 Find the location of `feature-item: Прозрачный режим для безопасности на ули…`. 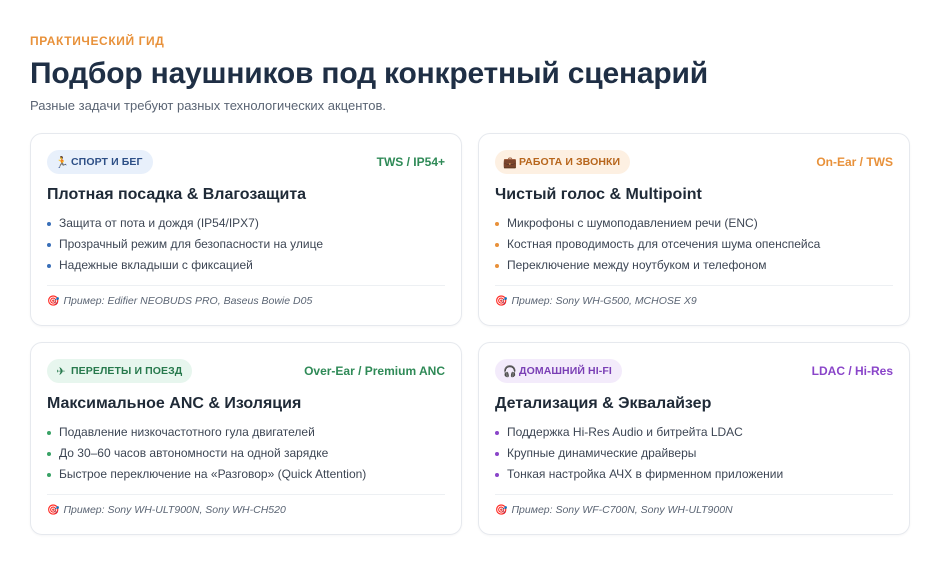

feature-item: Прозрачный режим для безопасности на ули… is located at coordinates (246, 244).